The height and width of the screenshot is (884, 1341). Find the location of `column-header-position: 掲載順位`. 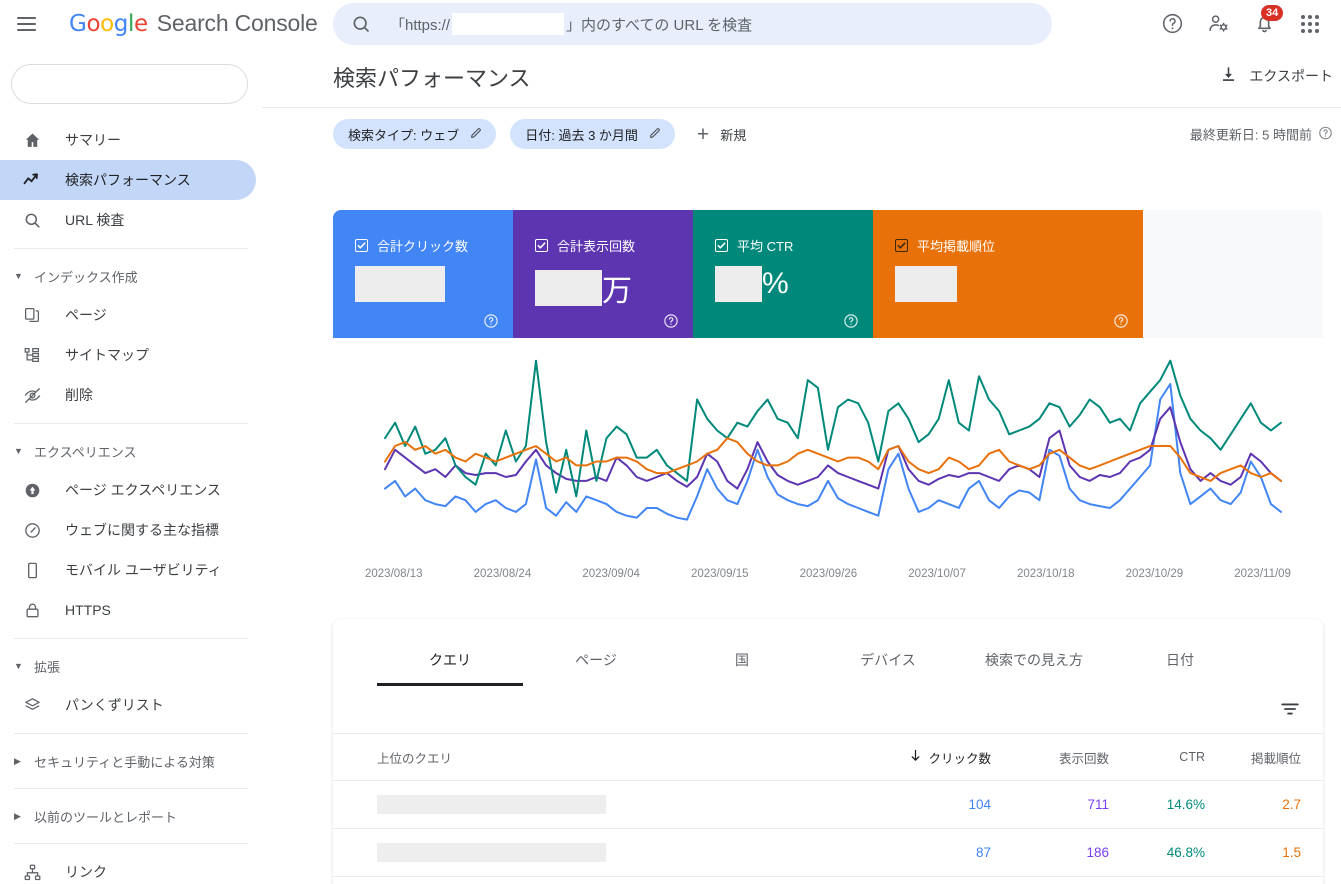

column-header-position: 掲載順位 is located at coordinates (1253, 757).